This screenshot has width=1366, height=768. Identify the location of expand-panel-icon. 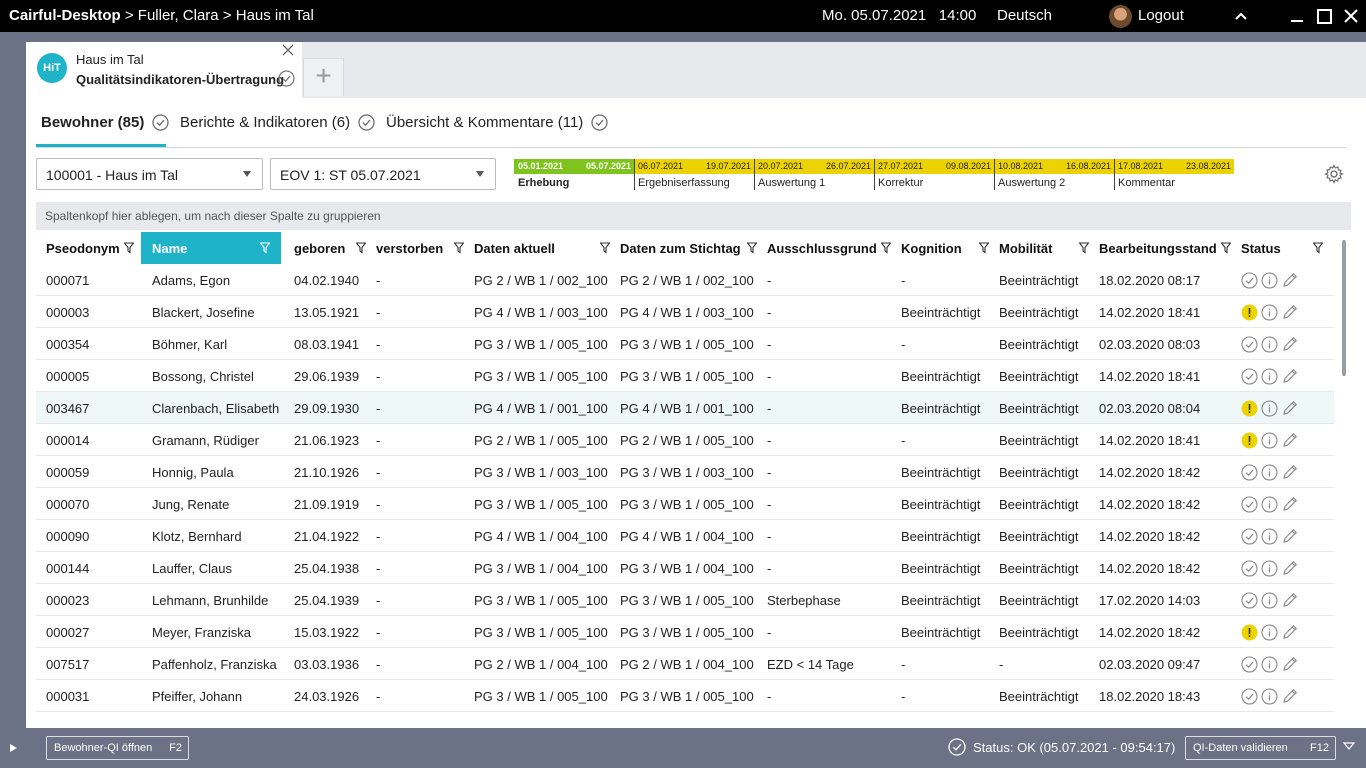
(13, 748).